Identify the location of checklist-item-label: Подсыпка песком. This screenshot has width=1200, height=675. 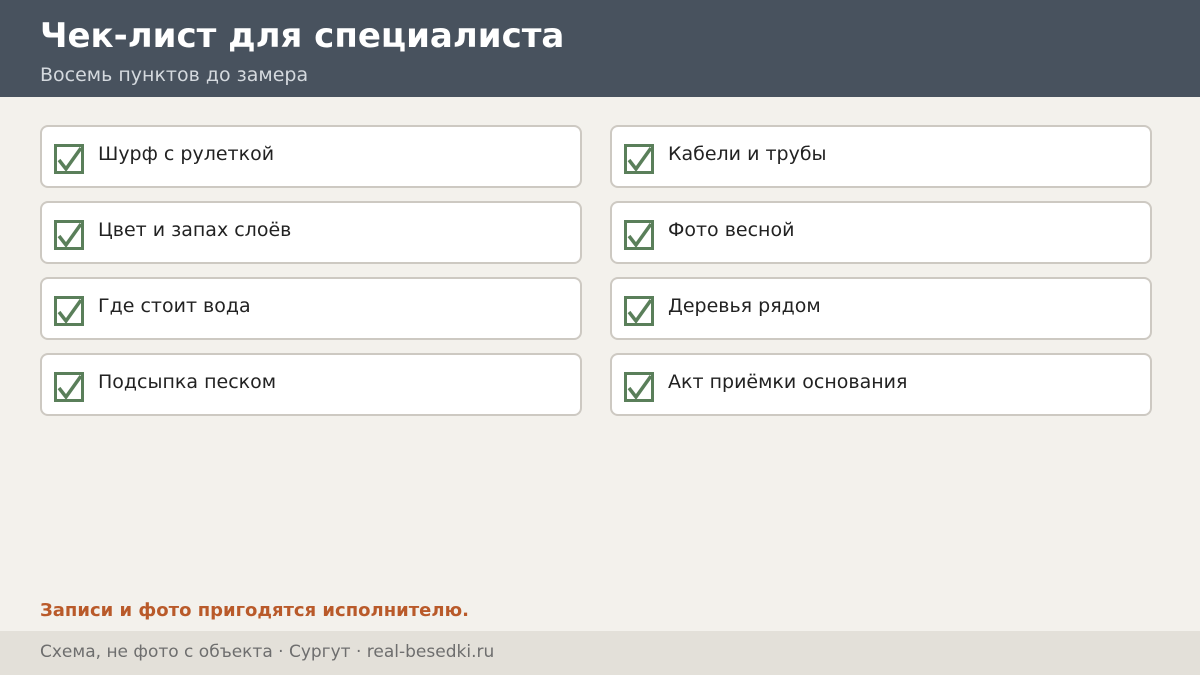
(187, 382).